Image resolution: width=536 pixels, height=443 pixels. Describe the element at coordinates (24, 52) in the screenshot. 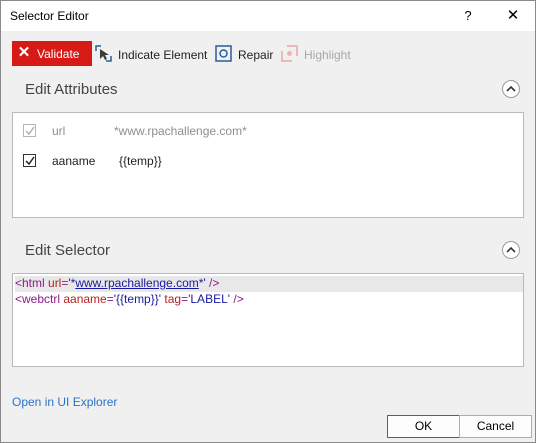

I see `close-icon: ✕` at that location.